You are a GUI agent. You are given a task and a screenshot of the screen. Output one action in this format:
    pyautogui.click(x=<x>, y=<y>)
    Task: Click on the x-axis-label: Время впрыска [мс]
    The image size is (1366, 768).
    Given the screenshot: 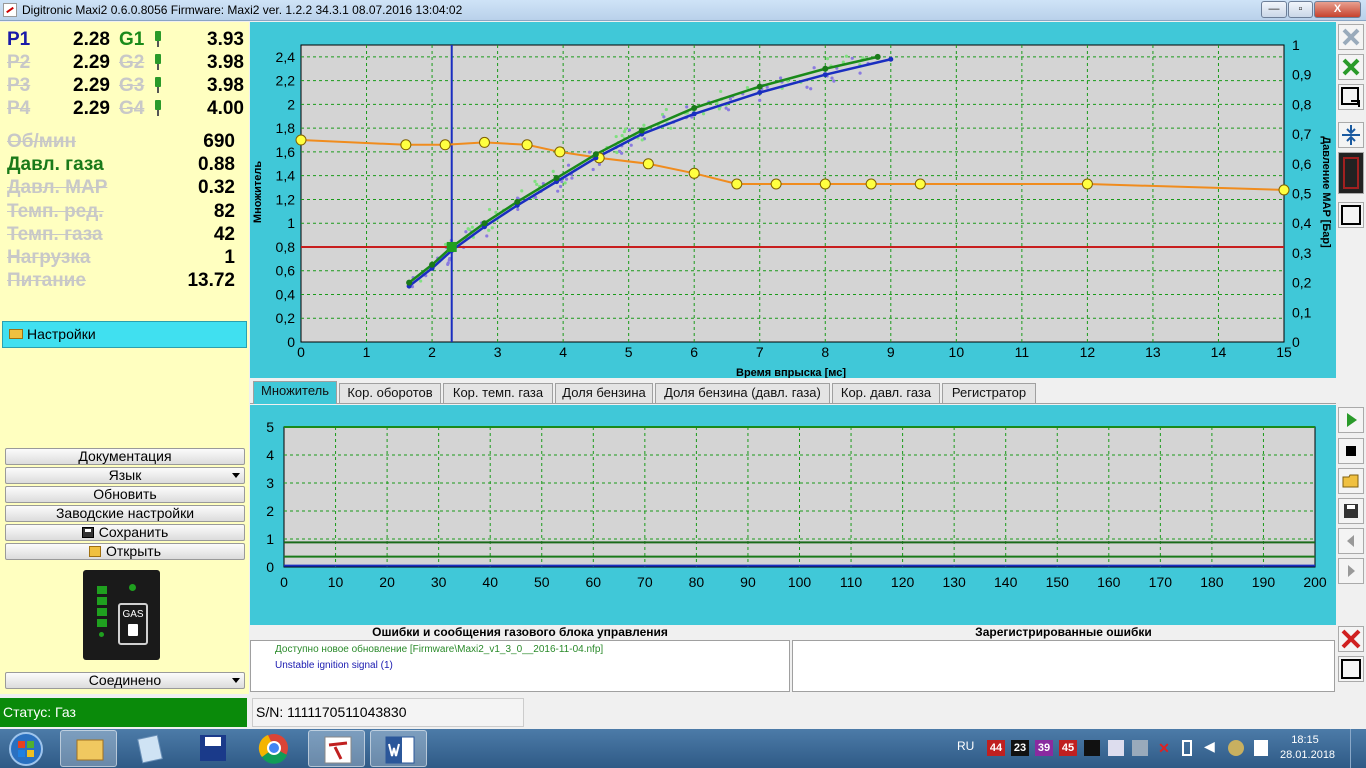 What is the action you would take?
    pyautogui.click(x=791, y=372)
    